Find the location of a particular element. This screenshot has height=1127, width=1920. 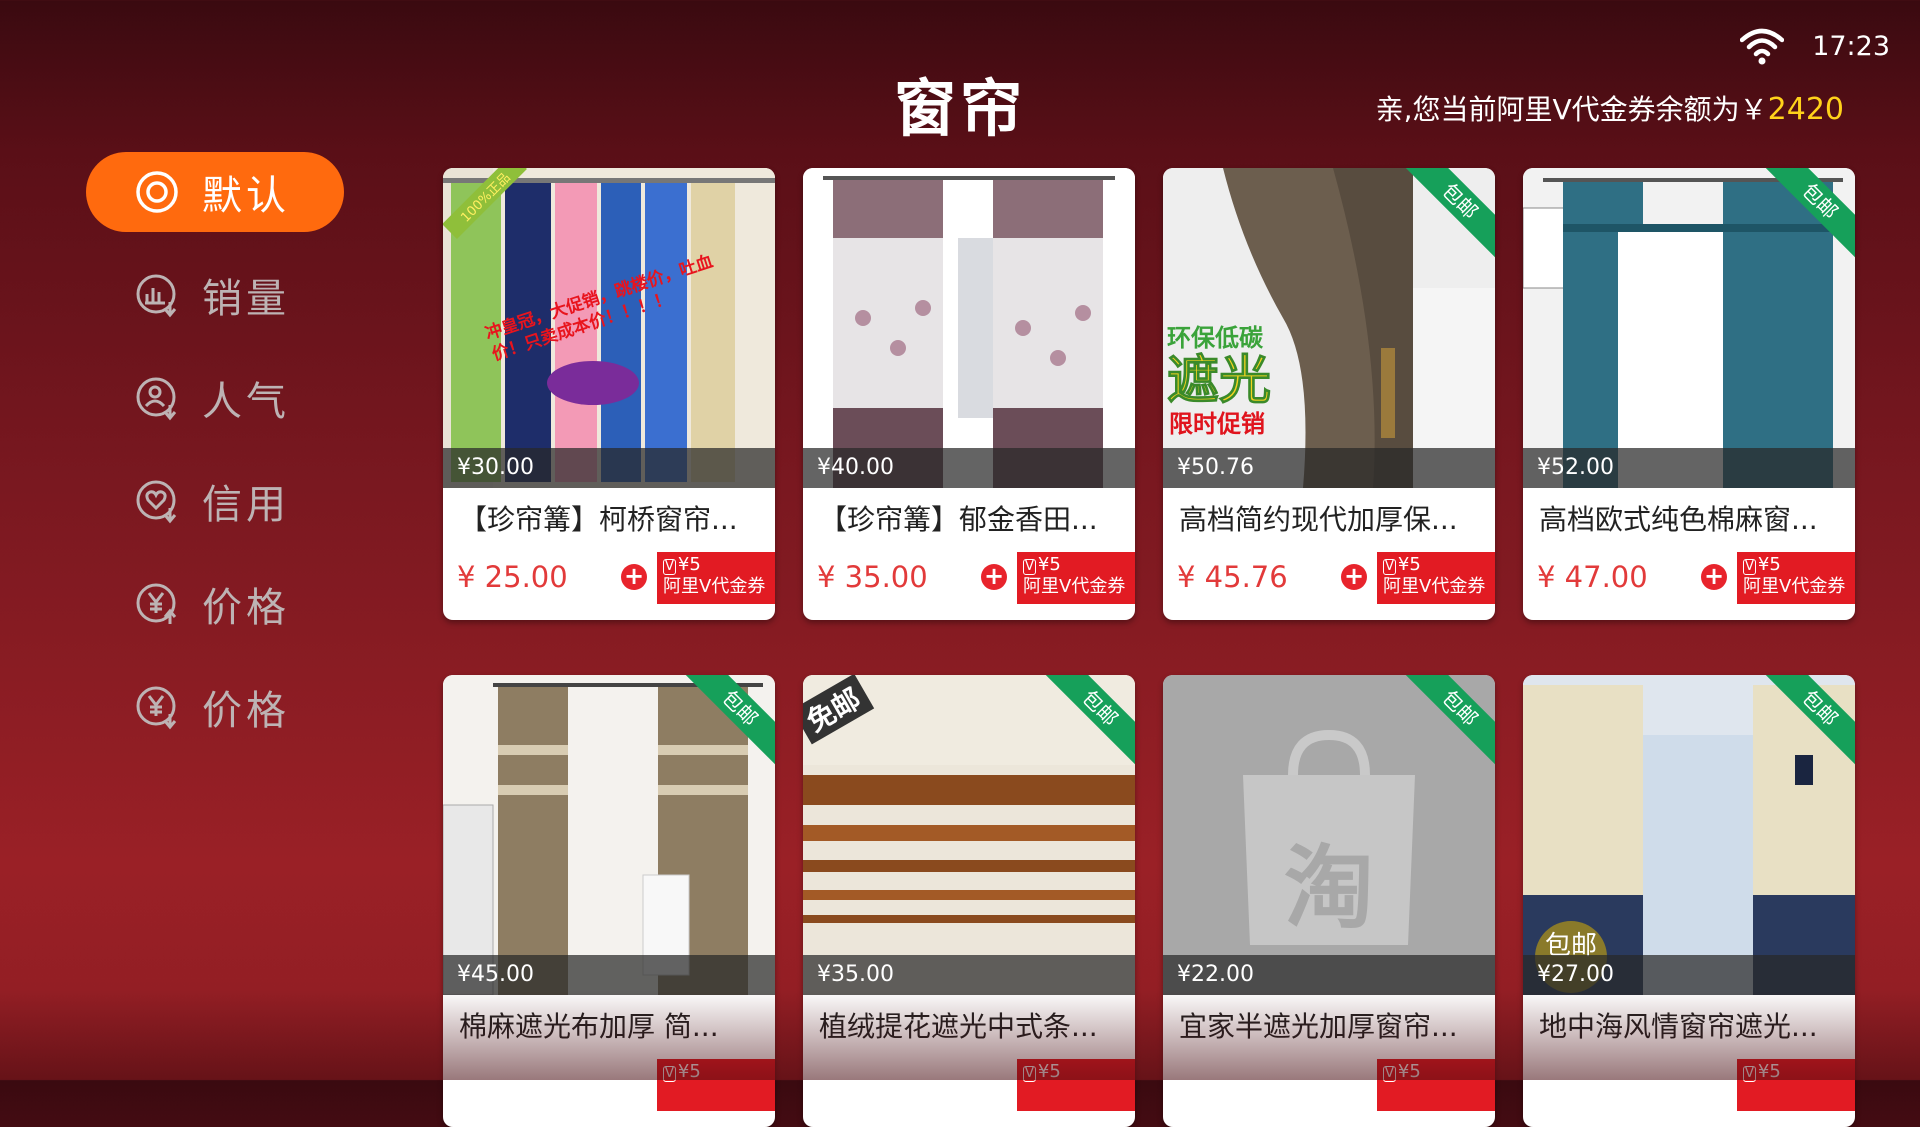

coupon-balance: 亲,您当前阿里V代金券余额为￥2420 is located at coordinates (1610, 108).